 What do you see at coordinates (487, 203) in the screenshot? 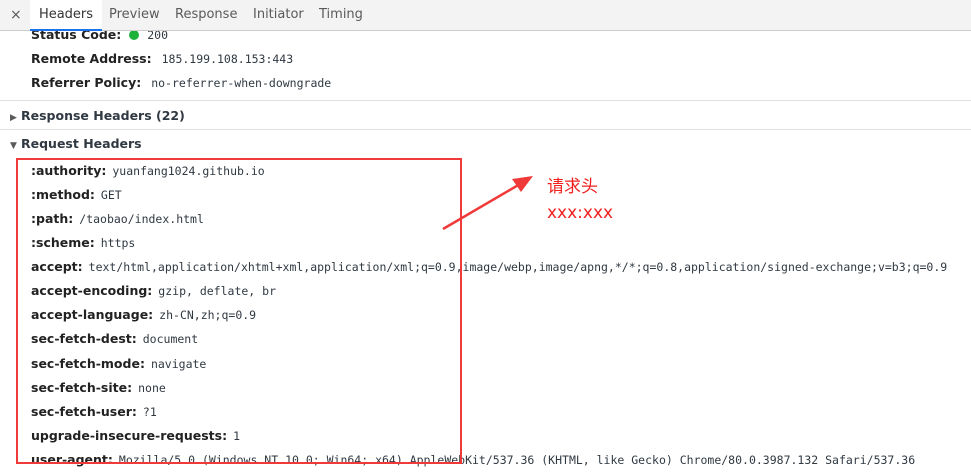
I see `annotation-arrow-icon` at bounding box center [487, 203].